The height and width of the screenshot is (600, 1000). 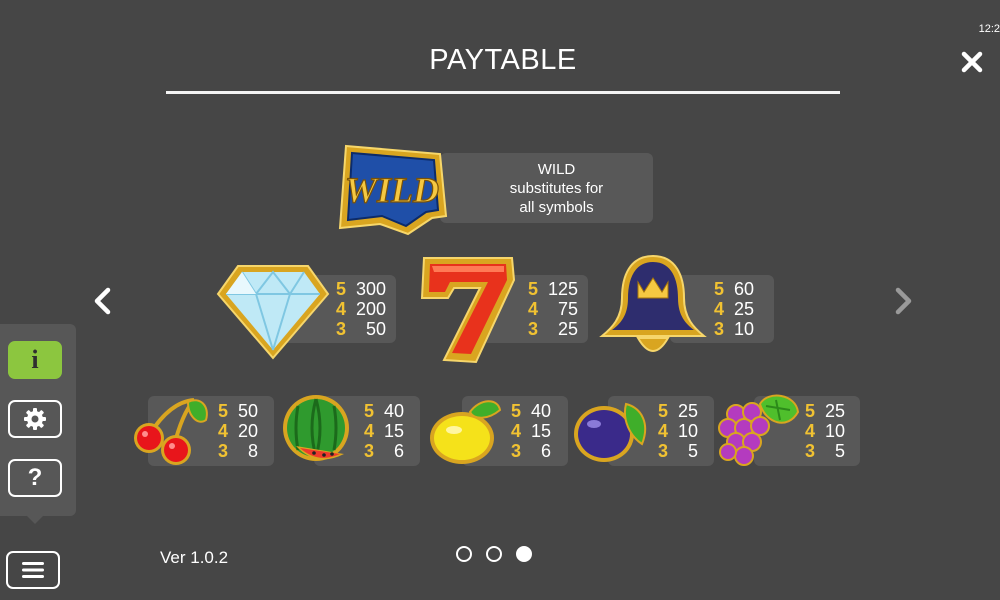 What do you see at coordinates (248, 431) in the screenshot?
I see `pay-value: 20` at bounding box center [248, 431].